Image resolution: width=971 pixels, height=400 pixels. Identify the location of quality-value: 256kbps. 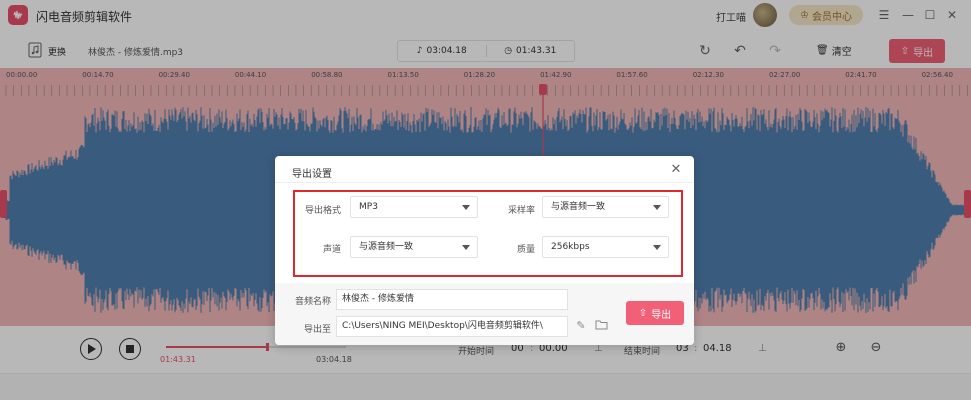
(570, 247).